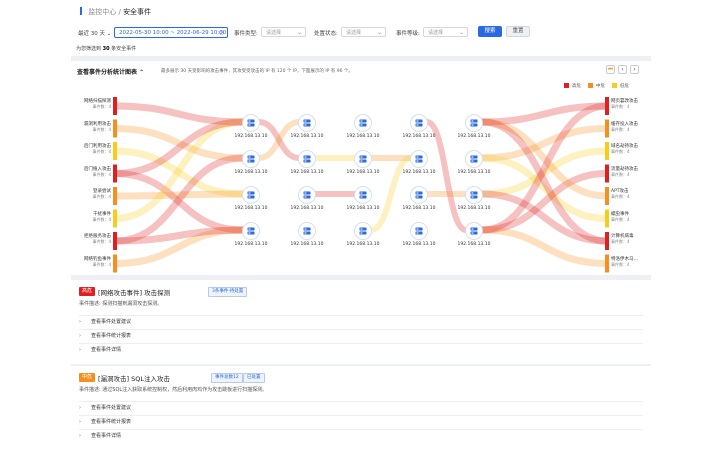  What do you see at coordinates (134, 292) in the screenshot?
I see `event-title: [网络攻击事件] 攻击探测` at bounding box center [134, 292].